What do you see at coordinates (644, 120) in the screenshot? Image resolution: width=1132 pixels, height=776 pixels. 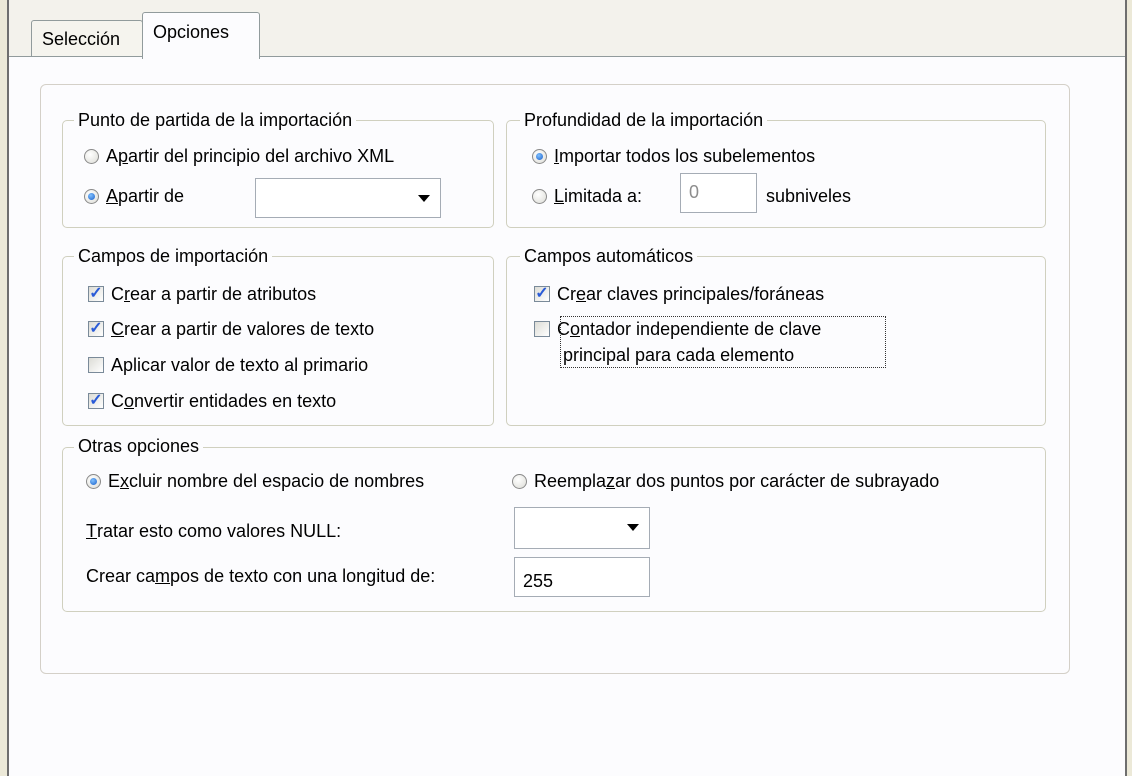 I see `legend-profundidad: Profundidad de la importación` at bounding box center [644, 120].